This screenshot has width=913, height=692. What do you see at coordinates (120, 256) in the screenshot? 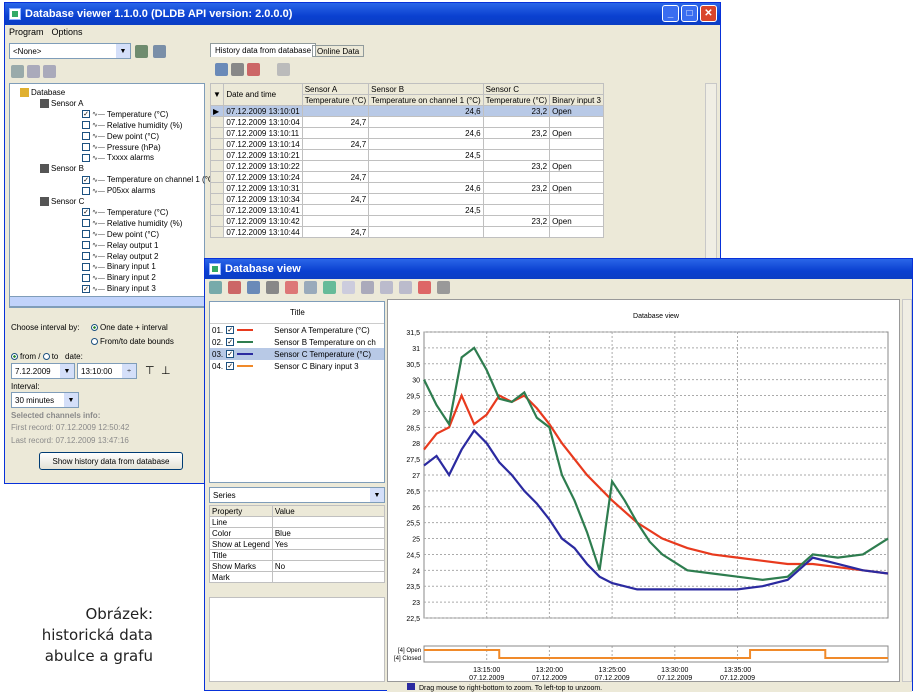
I see `tree-node: ∿— Relay output 2` at bounding box center [120, 256].